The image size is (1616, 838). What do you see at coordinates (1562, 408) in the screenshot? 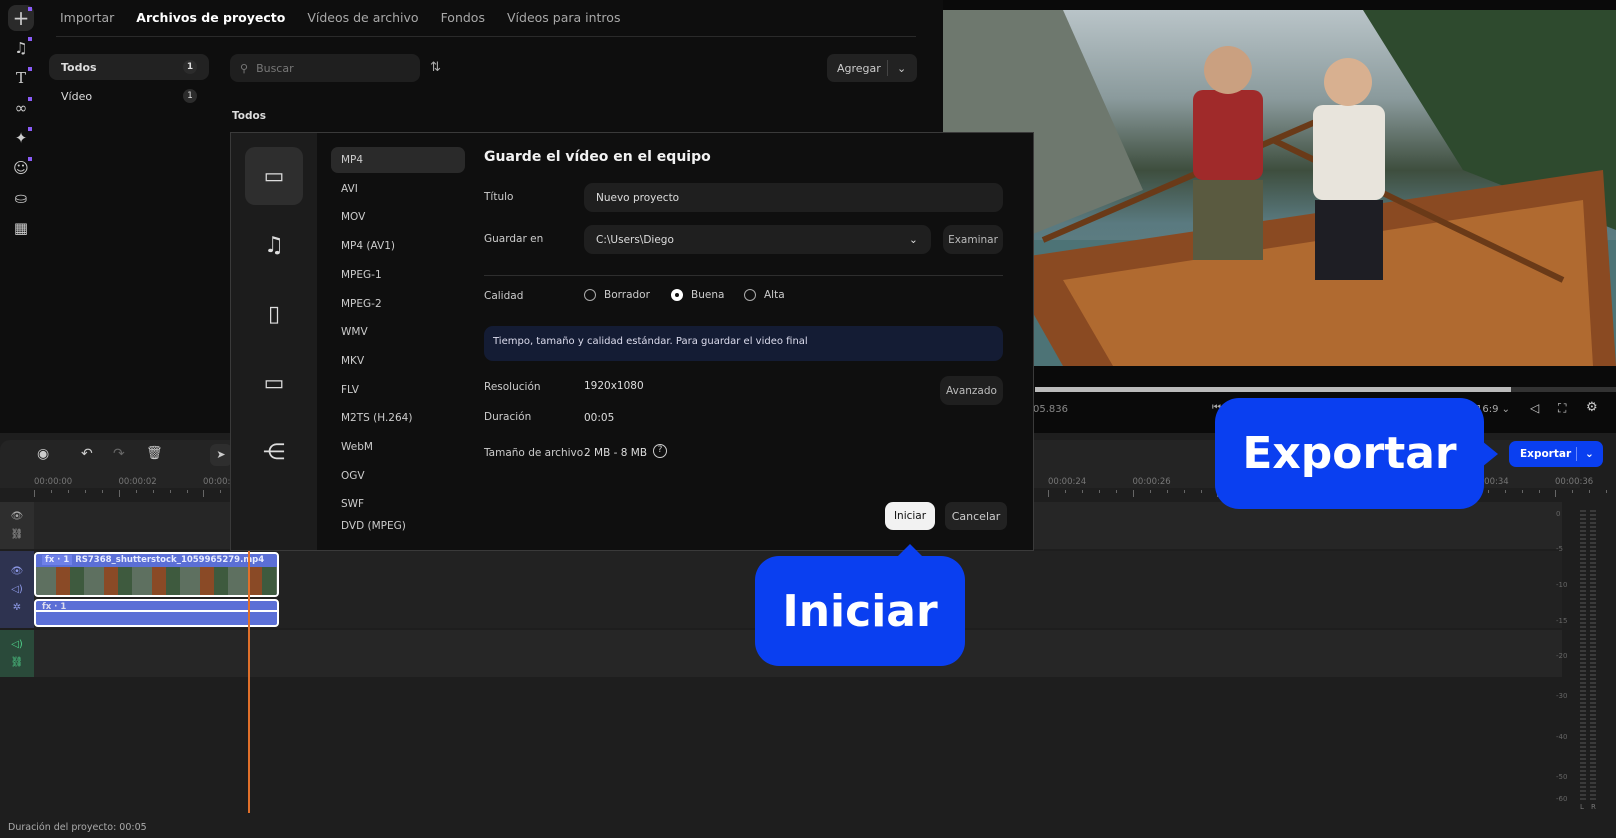
I see `fullscreen-icon: ⛶` at bounding box center [1562, 408].